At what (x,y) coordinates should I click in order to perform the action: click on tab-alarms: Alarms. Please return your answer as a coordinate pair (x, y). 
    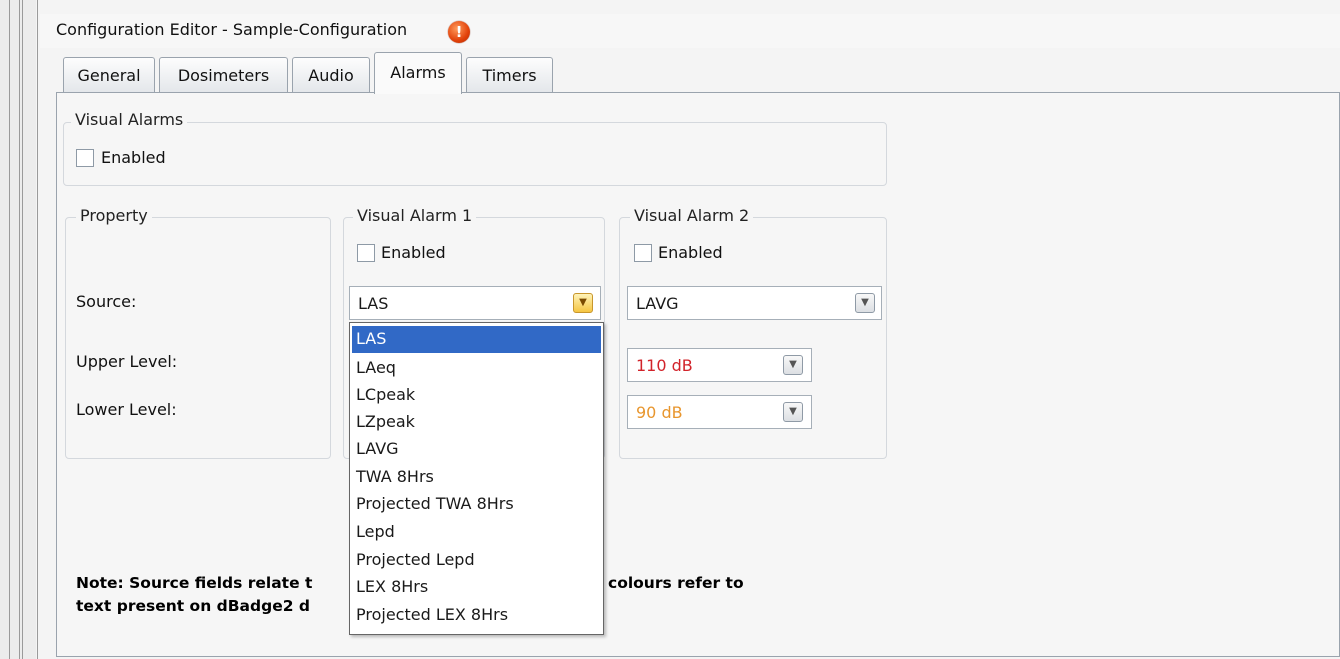
    Looking at the image, I should click on (418, 73).